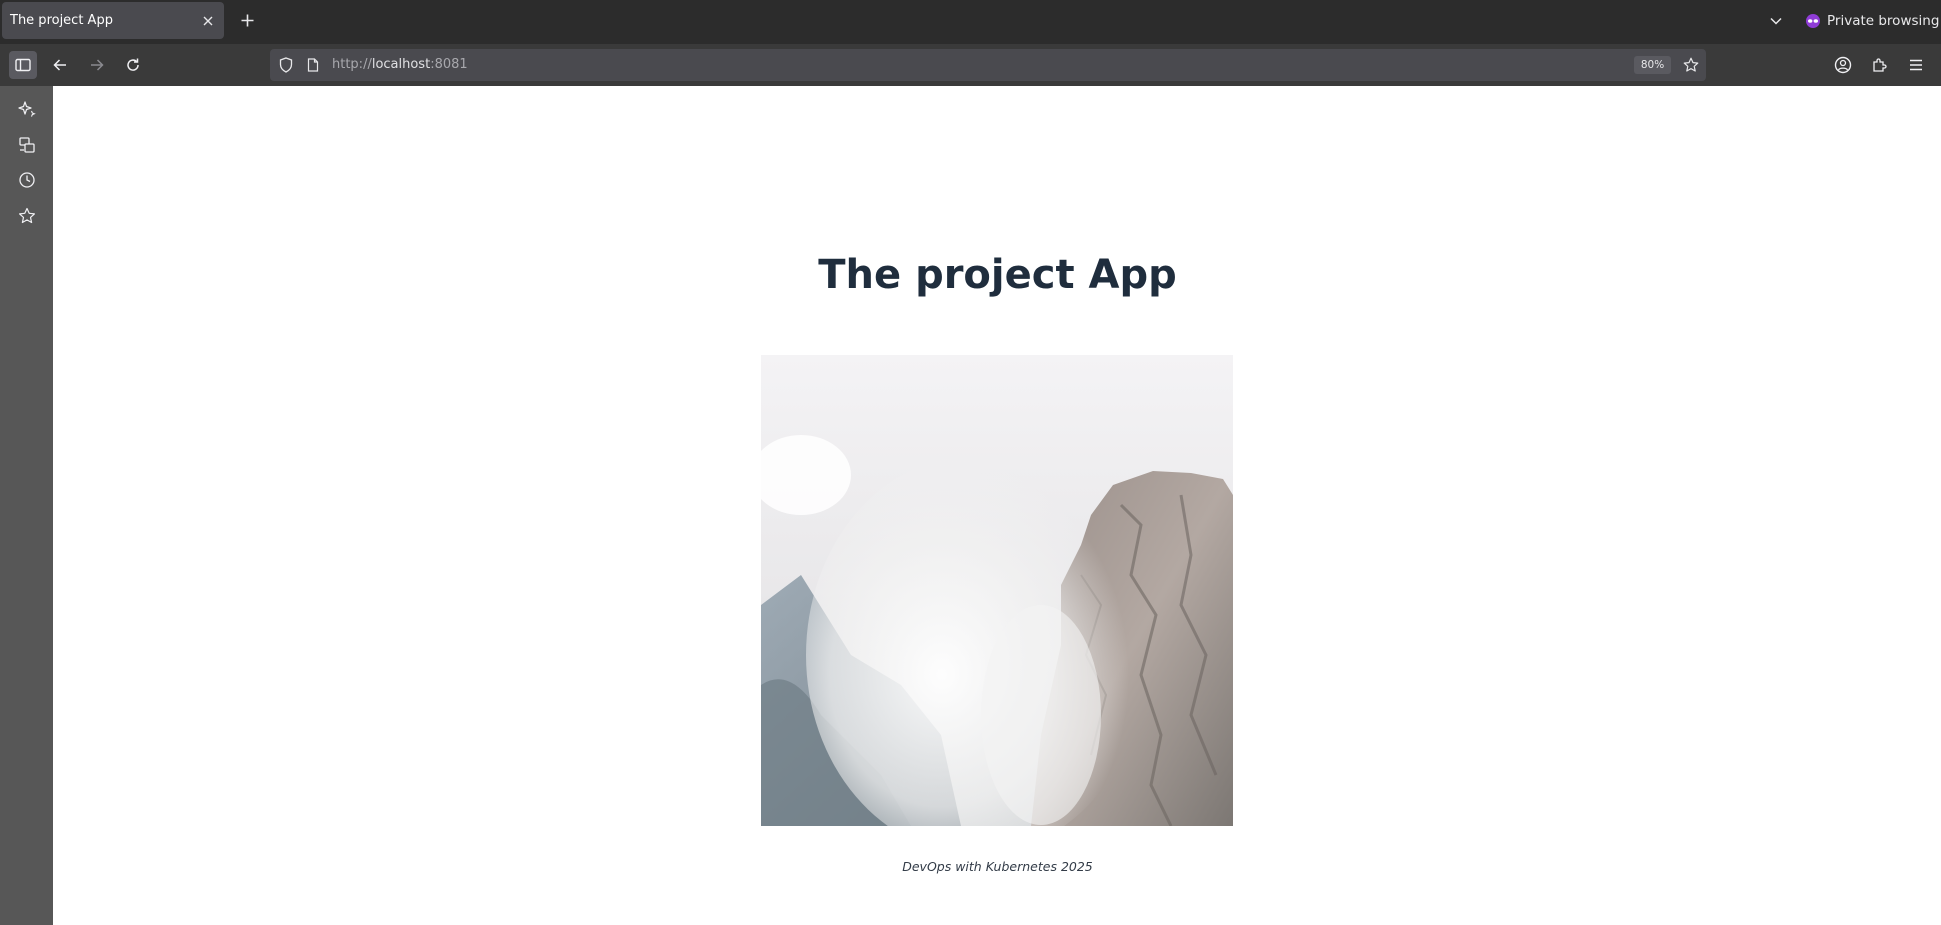  I want to click on star-icon, so click(1691, 65).